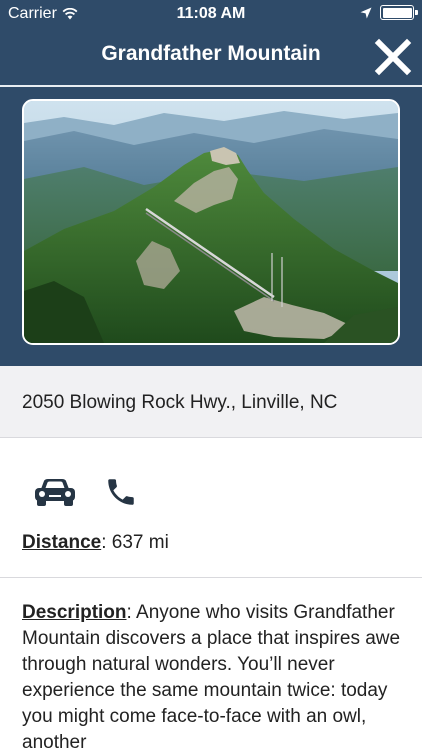  I want to click on phone-icon, so click(121, 492).